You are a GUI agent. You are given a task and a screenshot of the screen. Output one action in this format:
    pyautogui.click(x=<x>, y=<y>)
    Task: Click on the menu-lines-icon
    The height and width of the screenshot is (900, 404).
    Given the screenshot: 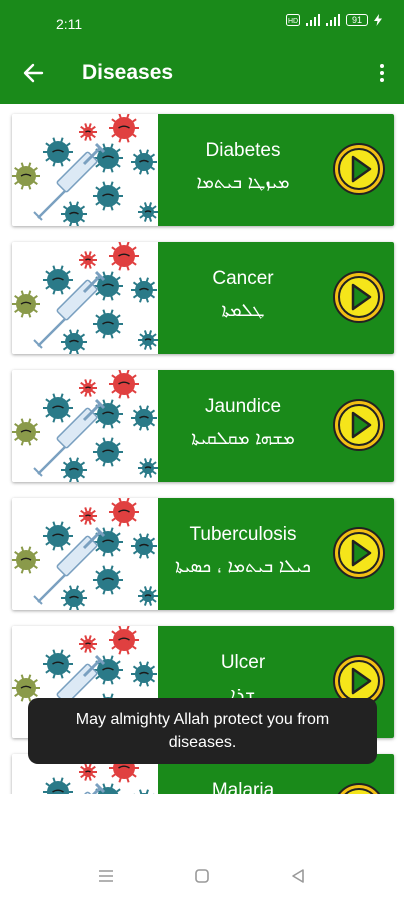 What is the action you would take?
    pyautogui.click(x=106, y=876)
    